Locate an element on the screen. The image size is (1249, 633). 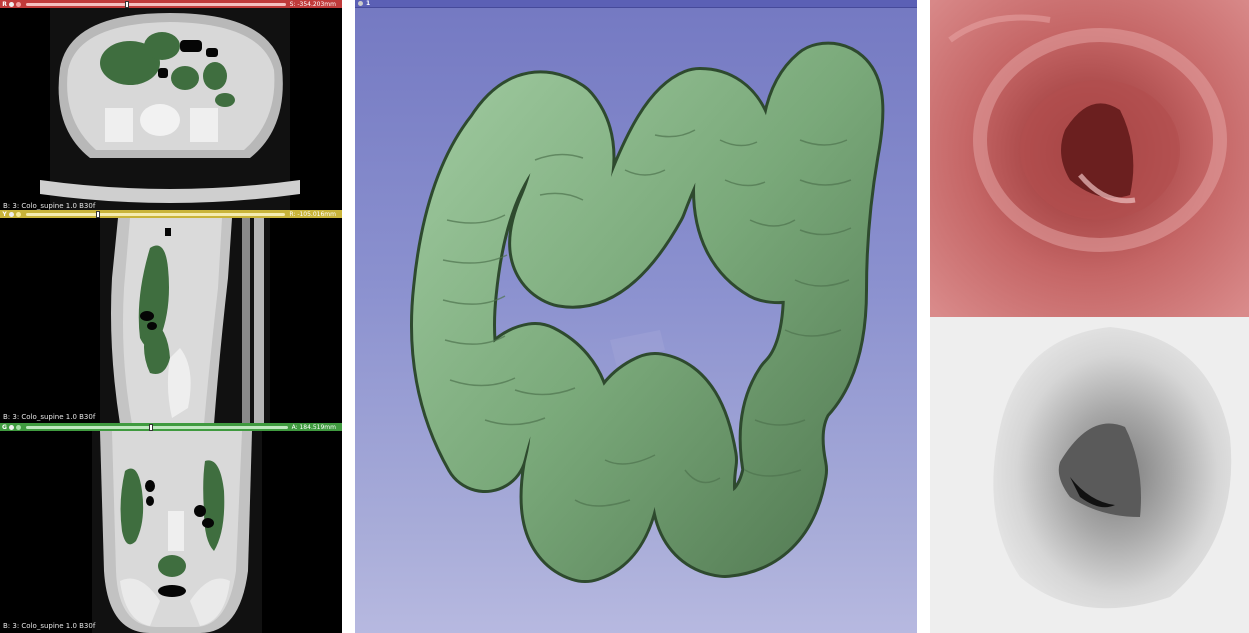
endoscopy-rendering is located at coordinates (1089, 158).